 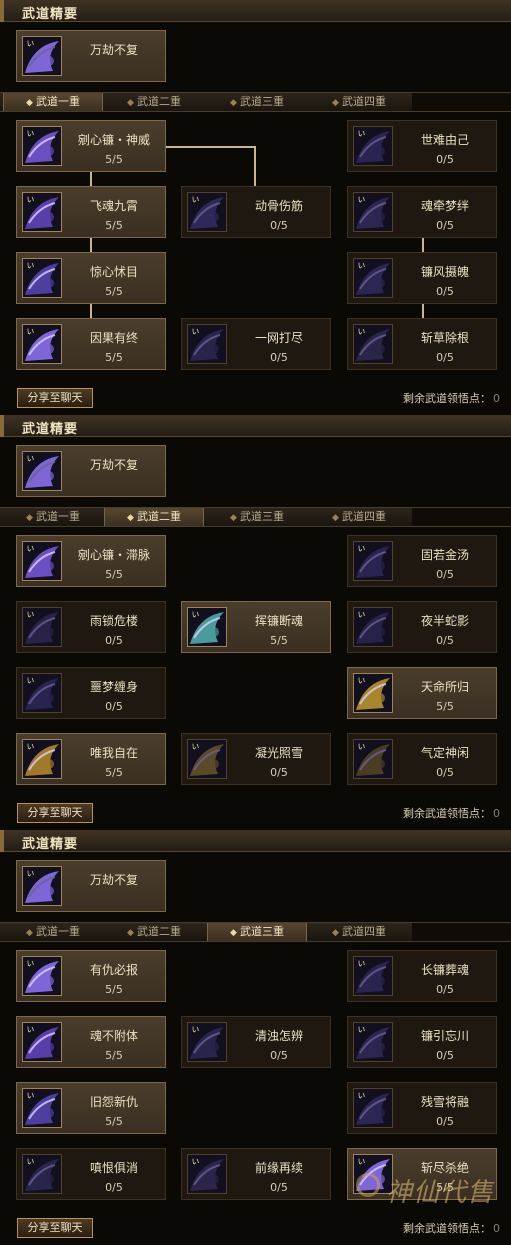 I want to click on skill-node: ぃ 固若金汤 0/5, so click(x=422, y=561).